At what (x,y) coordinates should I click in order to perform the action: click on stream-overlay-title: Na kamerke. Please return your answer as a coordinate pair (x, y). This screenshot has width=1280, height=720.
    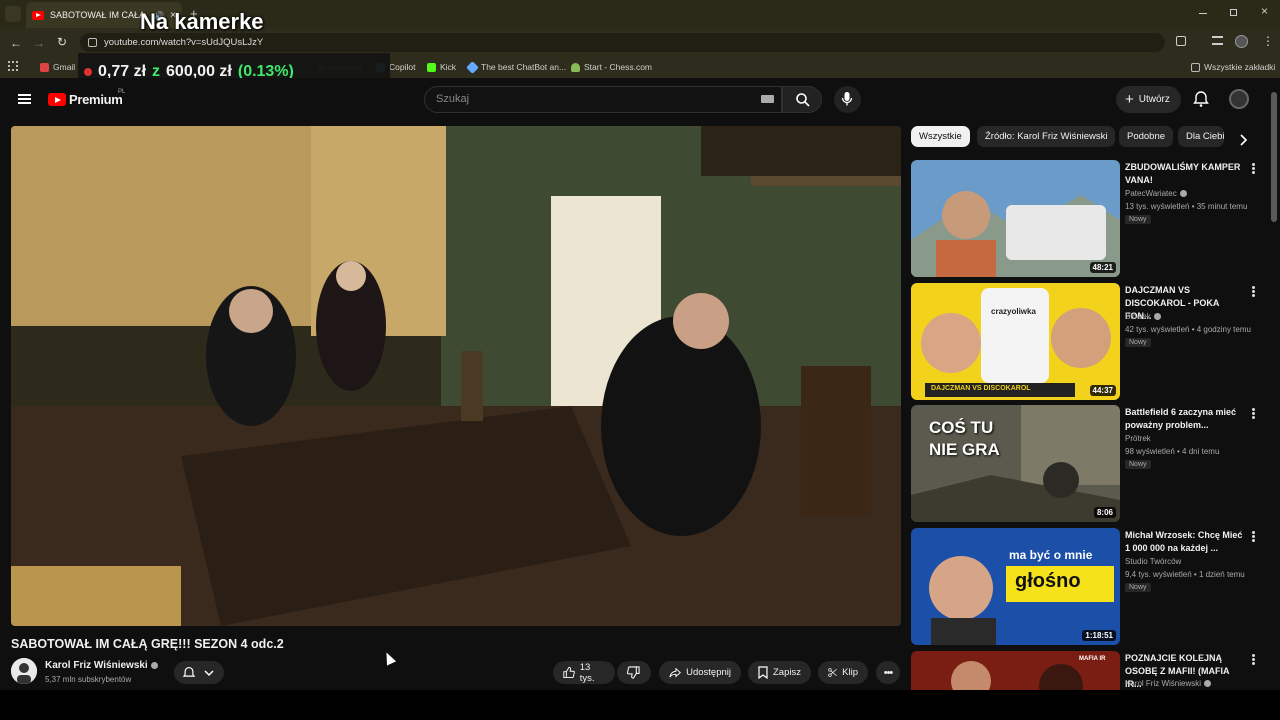
    Looking at the image, I should click on (202, 21).